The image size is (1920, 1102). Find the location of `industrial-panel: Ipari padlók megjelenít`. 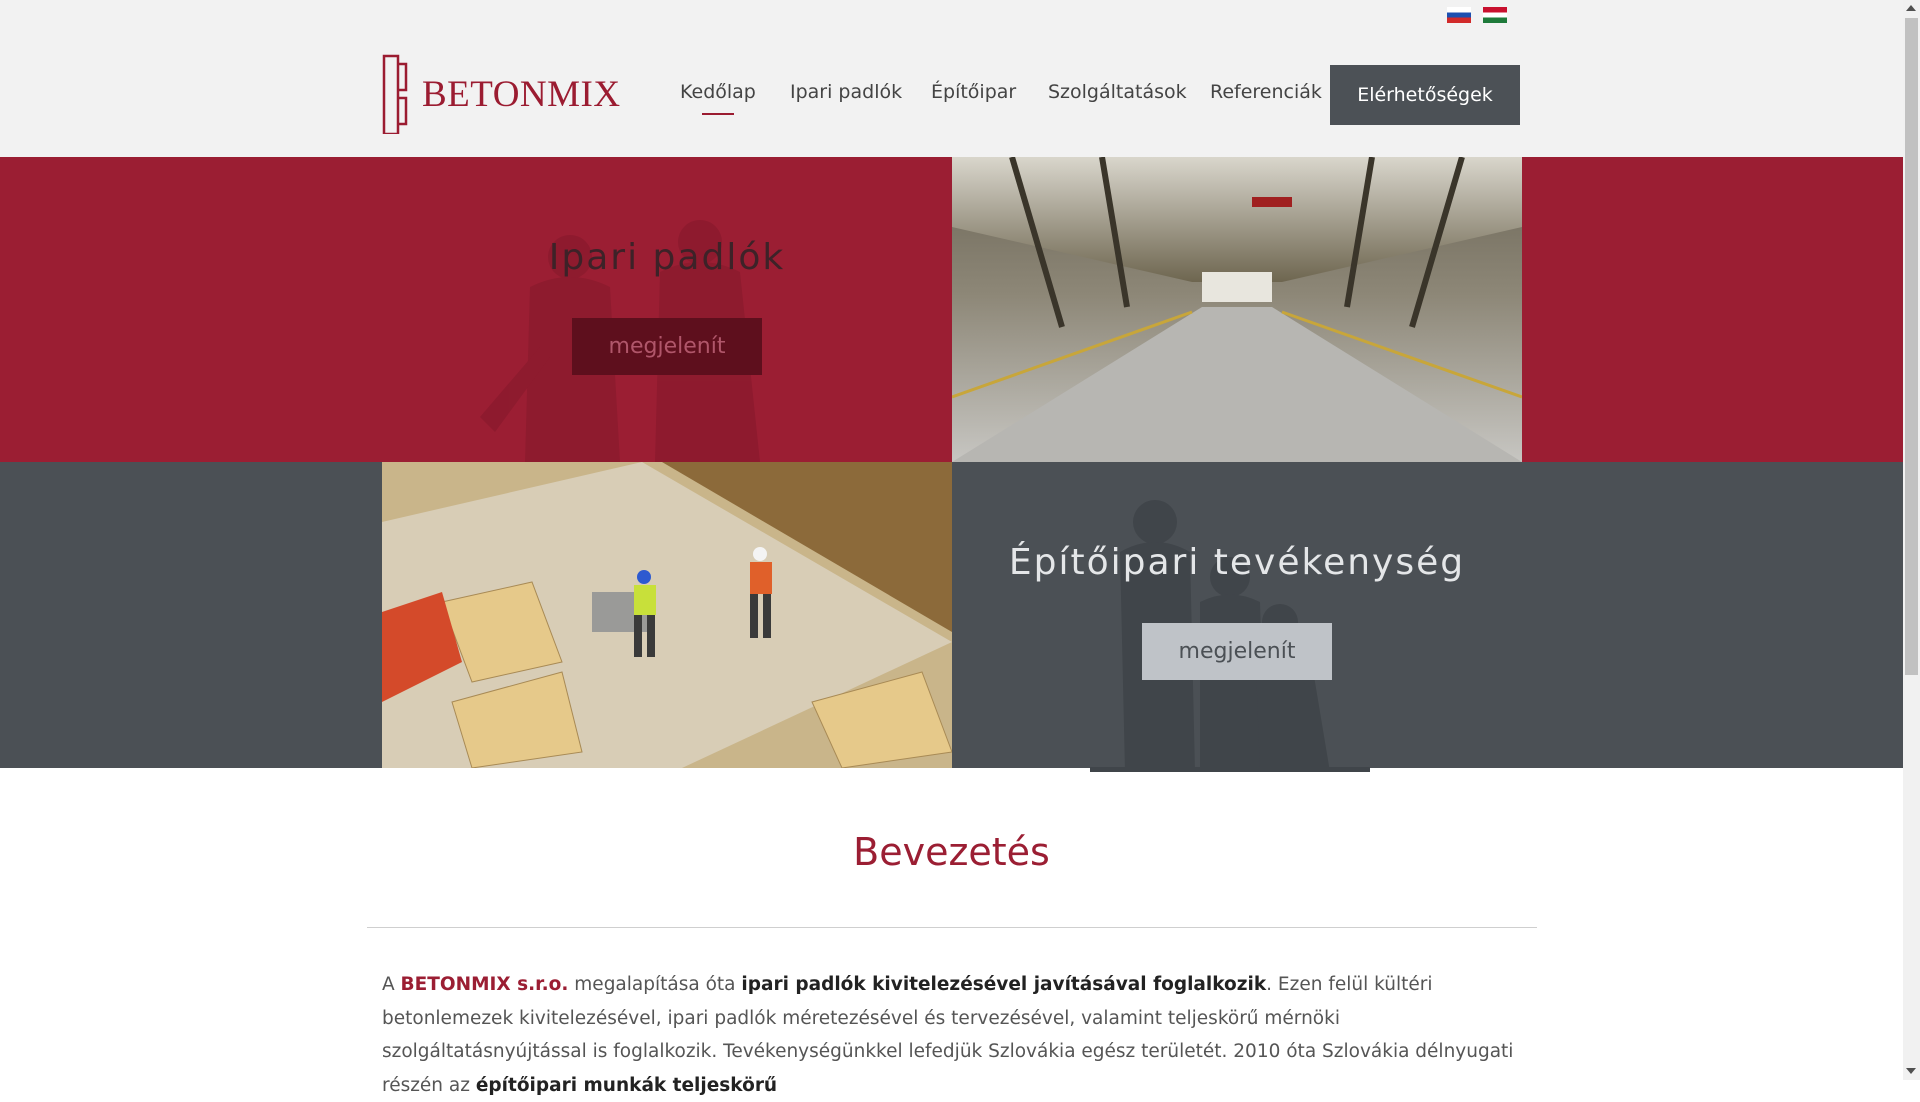

industrial-panel: Ipari padlók megjelenít is located at coordinates (667, 306).